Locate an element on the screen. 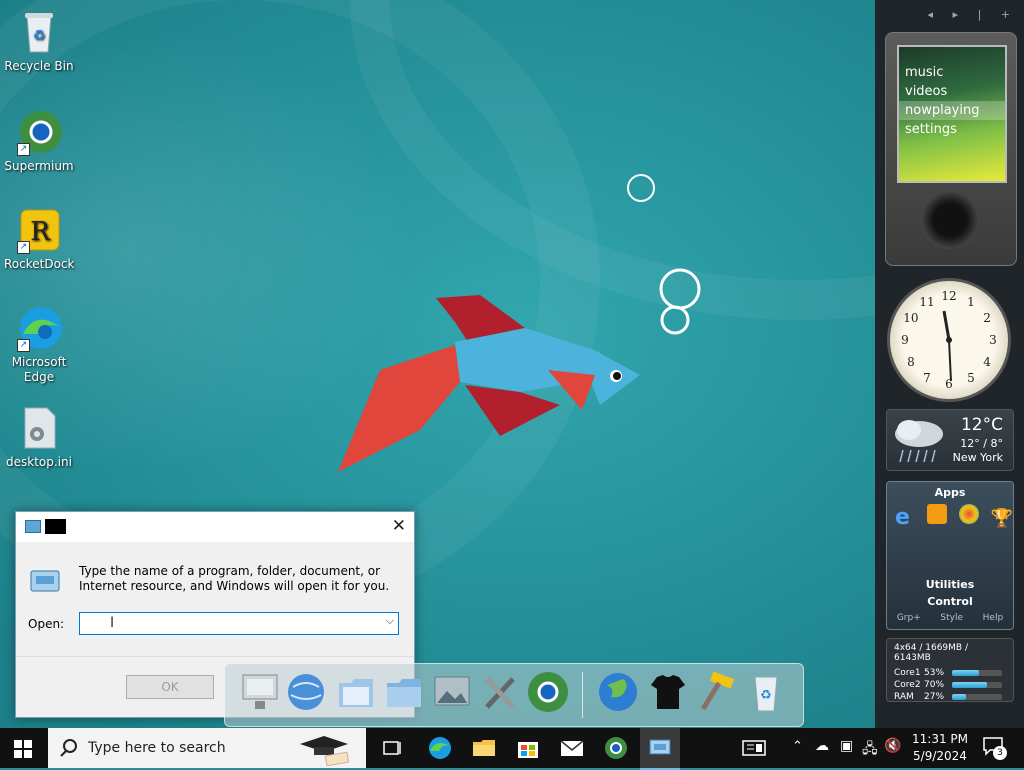 This screenshot has width=1024, height=770. desktop-icon-label: Microsoft Edge is located at coordinates (39, 369).